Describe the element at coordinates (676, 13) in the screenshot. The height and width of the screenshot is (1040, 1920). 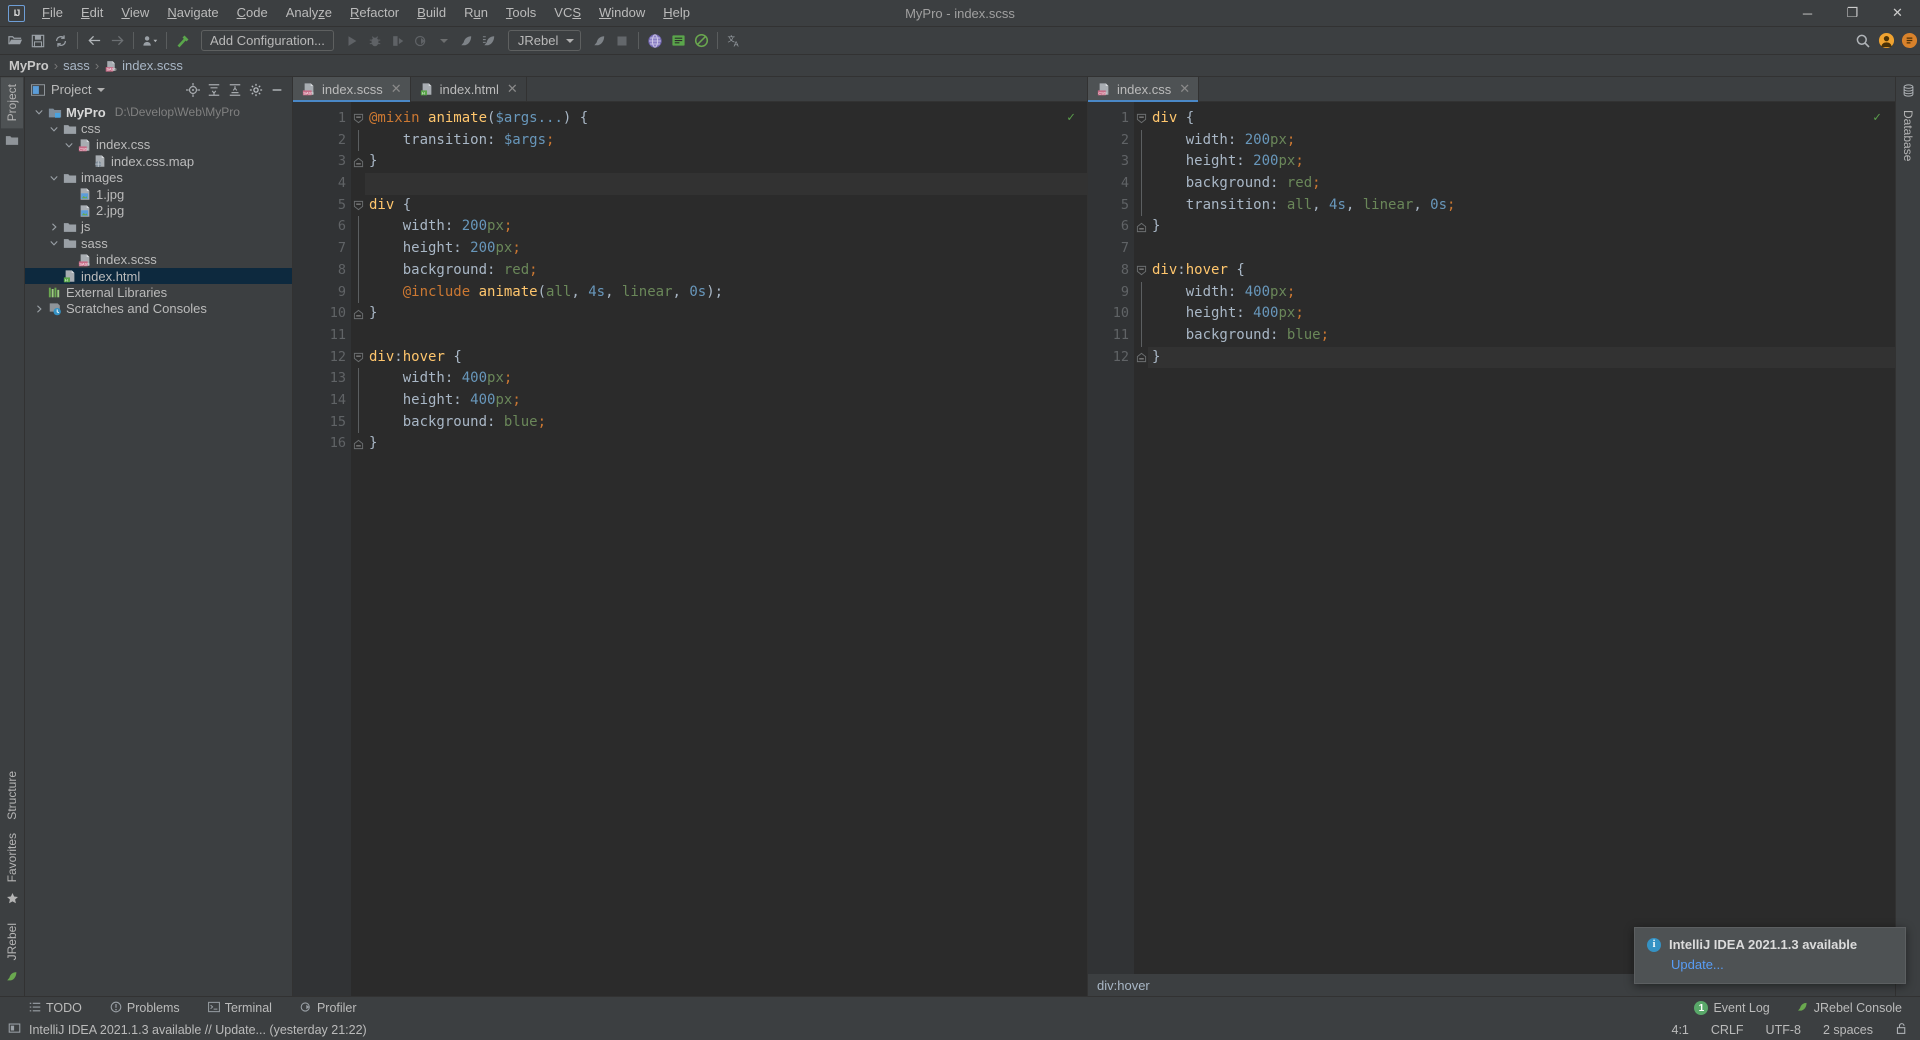
I see `menu-help: Help` at that location.